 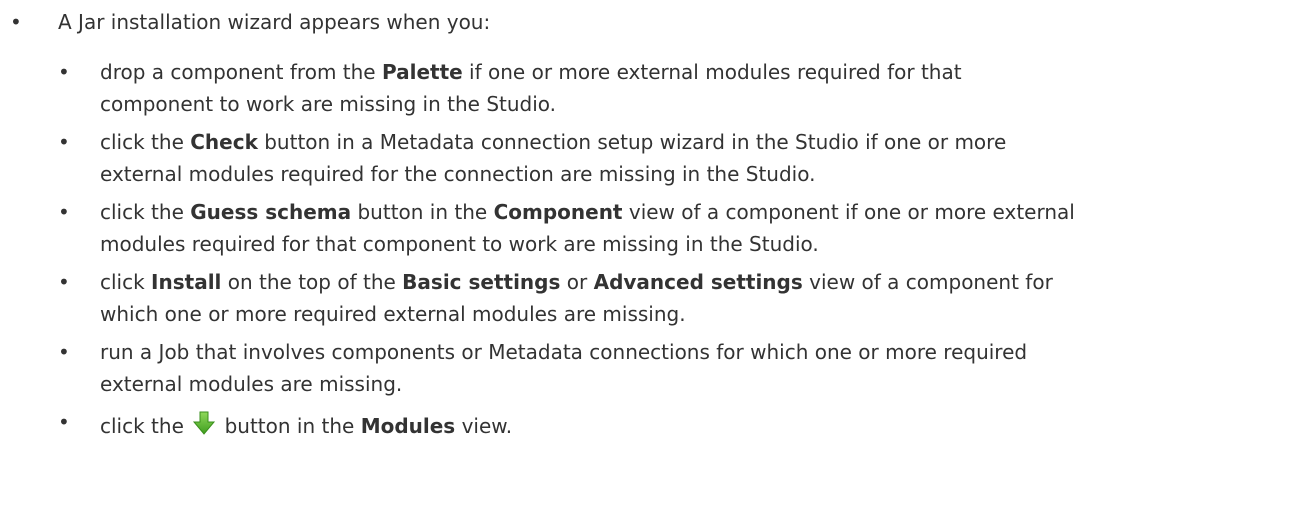 What do you see at coordinates (126, 282) in the screenshot?
I see `item-text: click` at bounding box center [126, 282].